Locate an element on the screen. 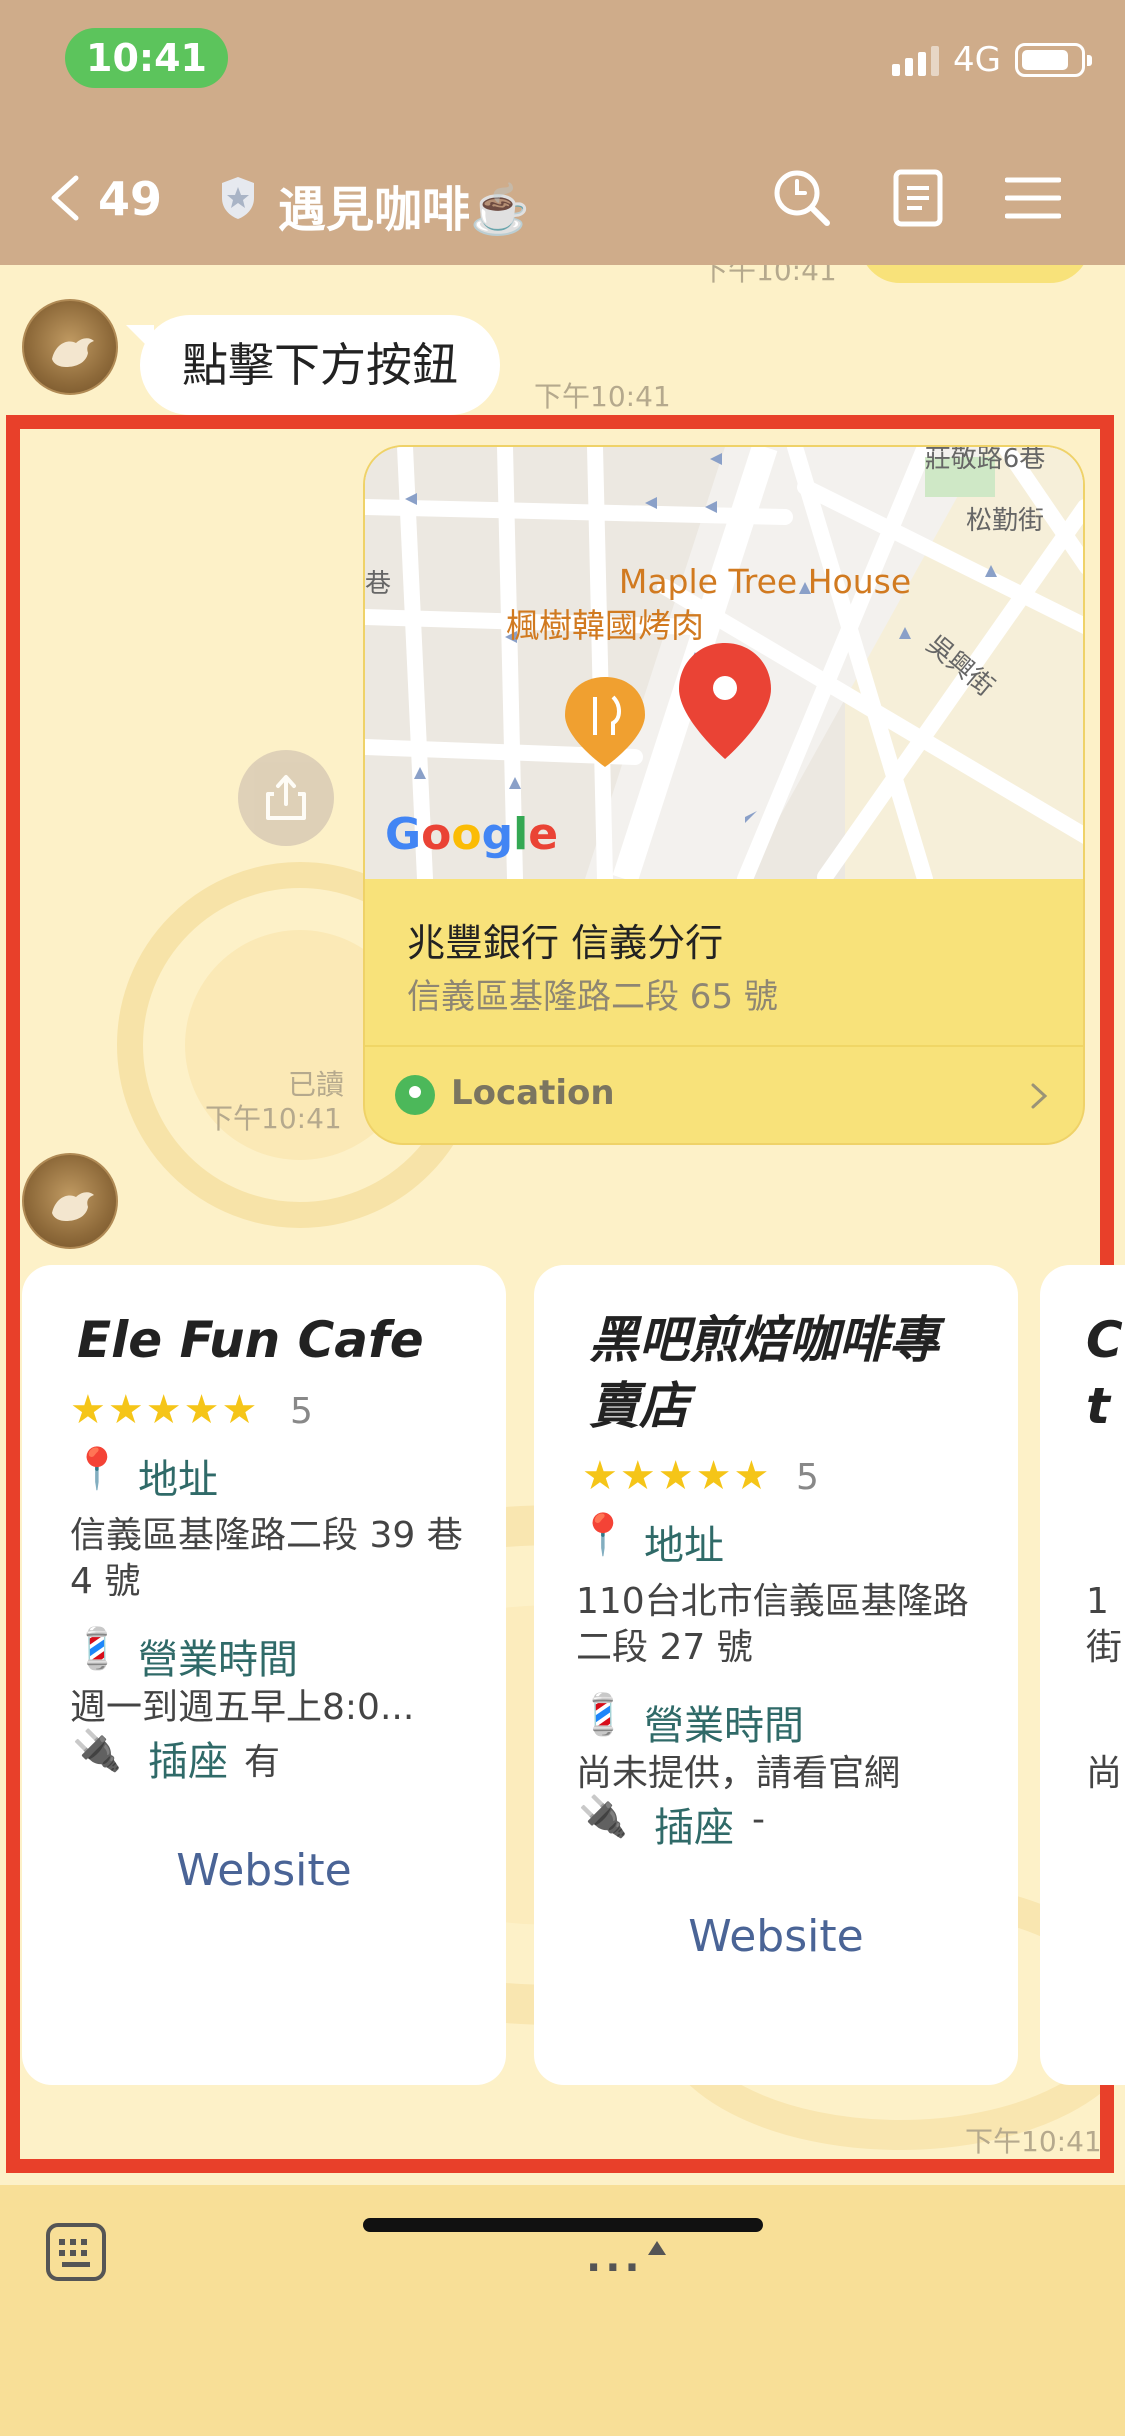  nav-bar: 49 遇見咖啡☕️ is located at coordinates (562, 199).